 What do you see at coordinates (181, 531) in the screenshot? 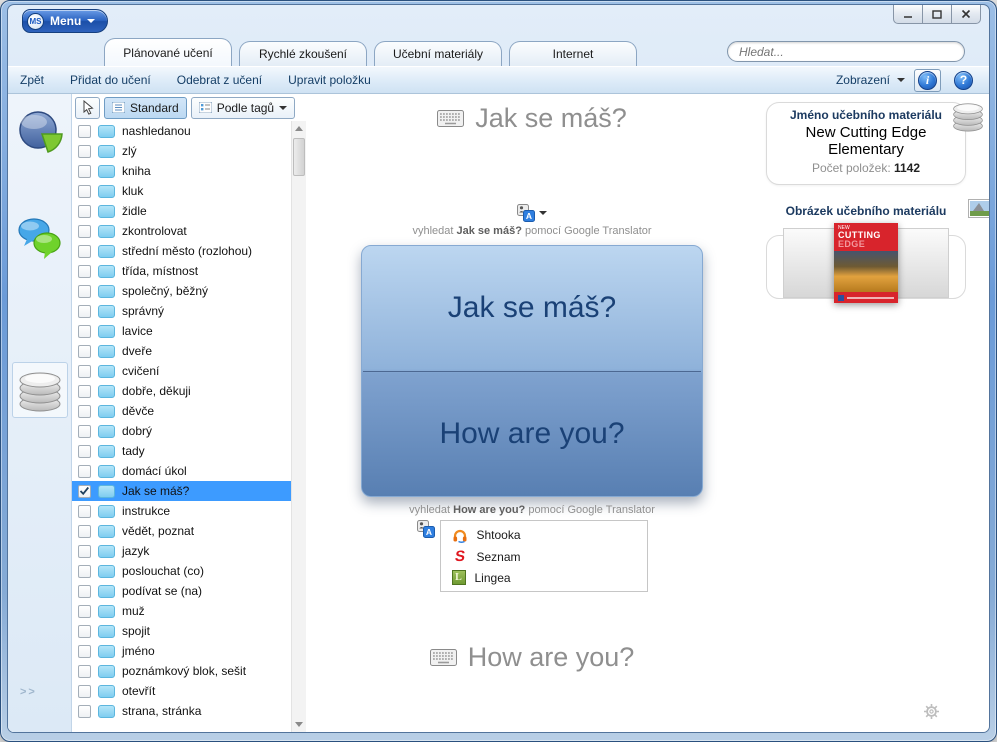
I see `list-item: vědět, poznat` at bounding box center [181, 531].